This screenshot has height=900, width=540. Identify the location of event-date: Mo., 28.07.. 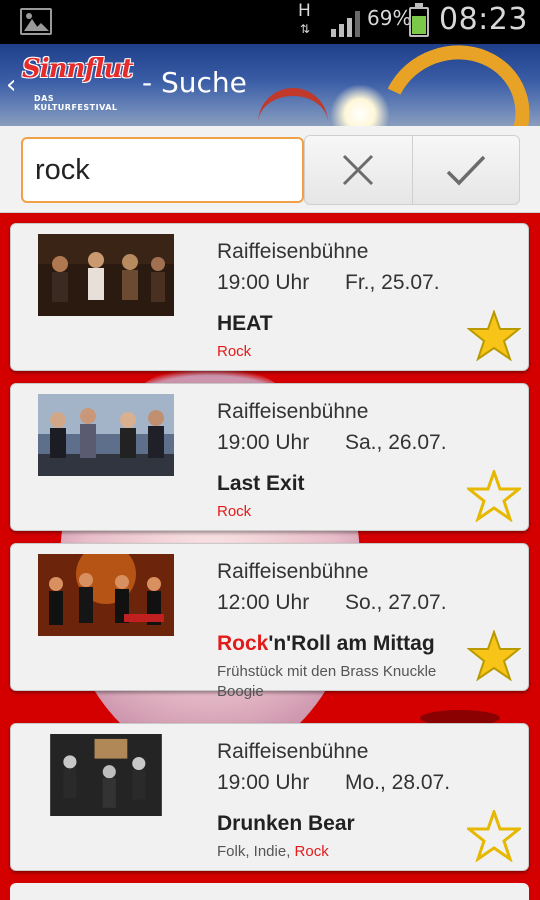
(398, 782).